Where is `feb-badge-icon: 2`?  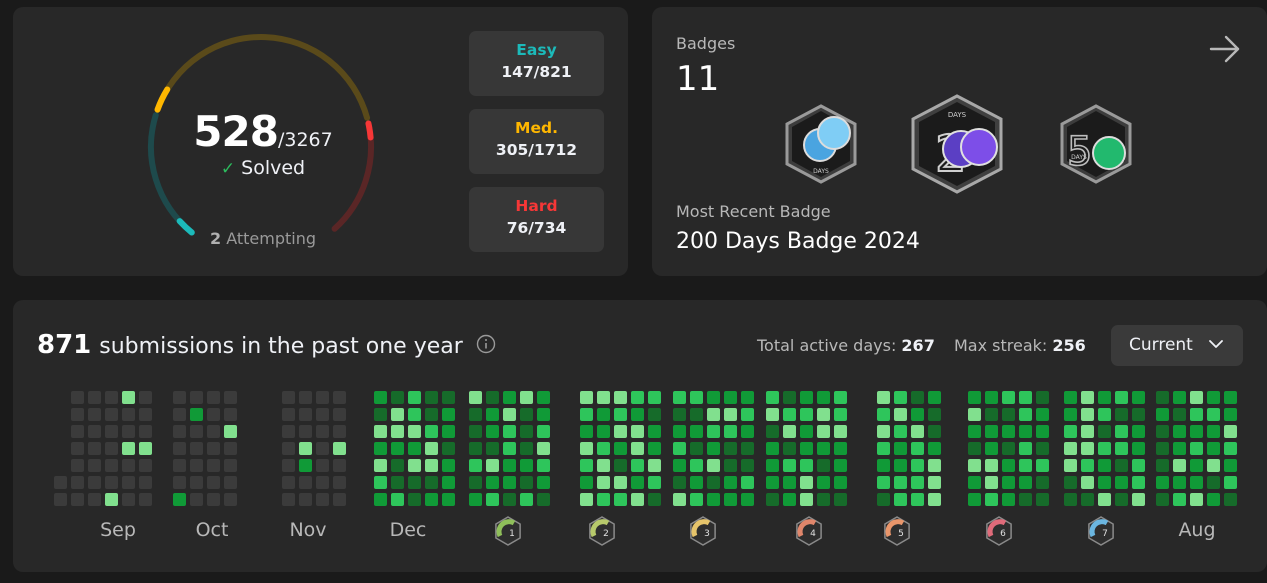 feb-badge-icon: 2 is located at coordinates (602, 531).